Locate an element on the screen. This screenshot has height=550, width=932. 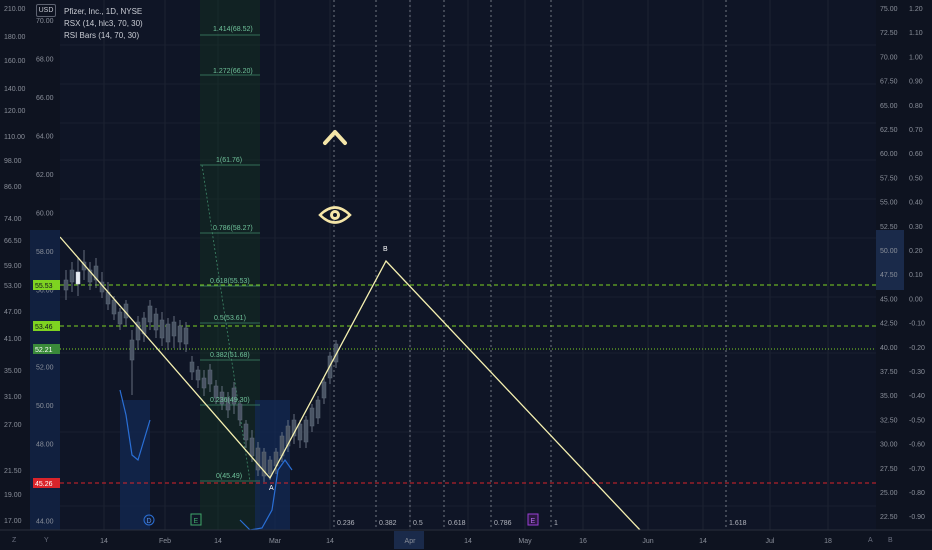
right-price-tick: 32.50 is located at coordinates (889, 420).